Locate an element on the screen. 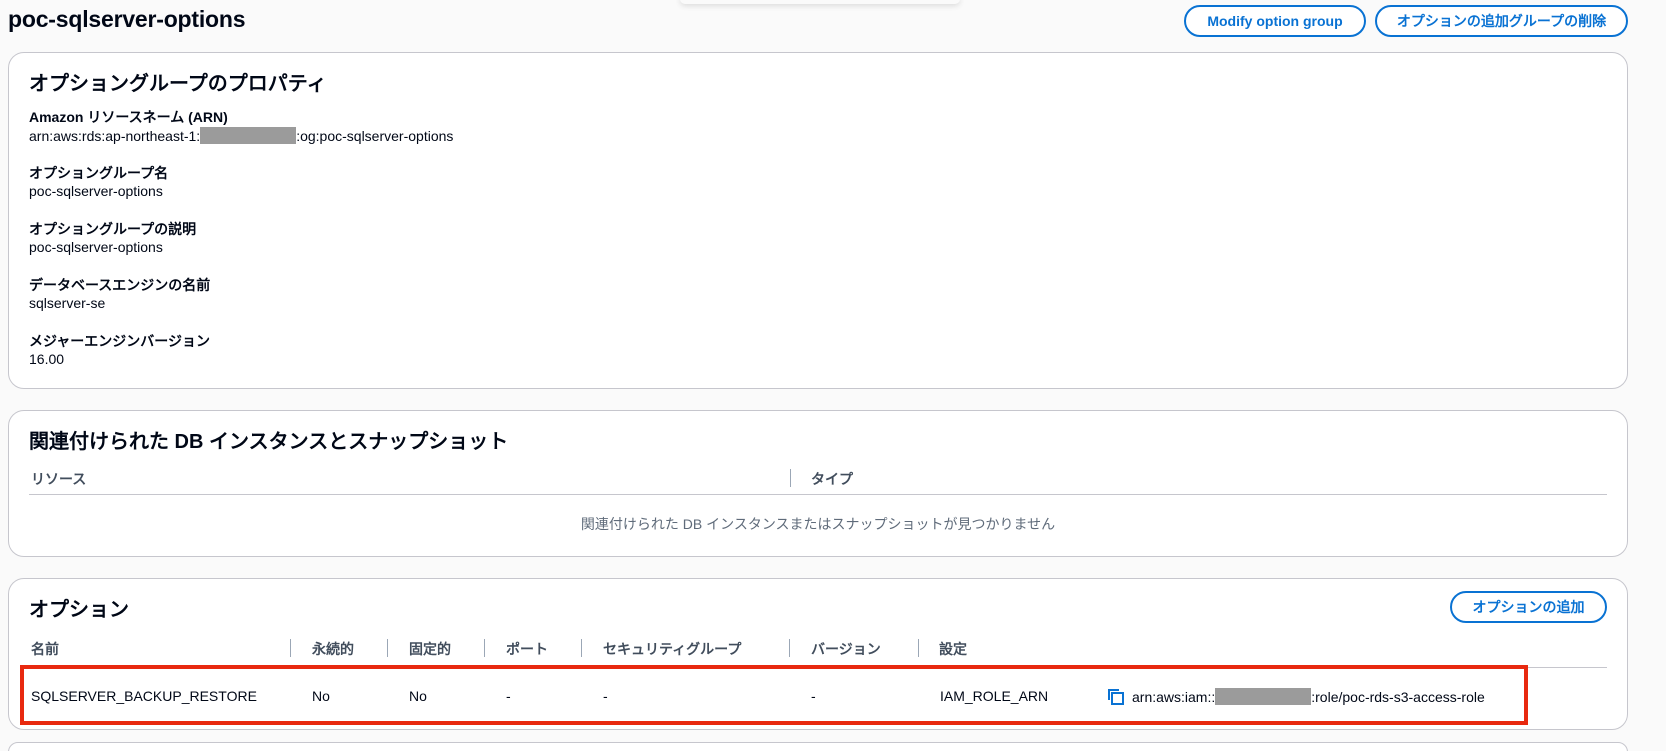 The image size is (1666, 751). empty-state-message: 関連付けられた DB インスタンスまたはスナップショットが見つかりません is located at coordinates (818, 524).